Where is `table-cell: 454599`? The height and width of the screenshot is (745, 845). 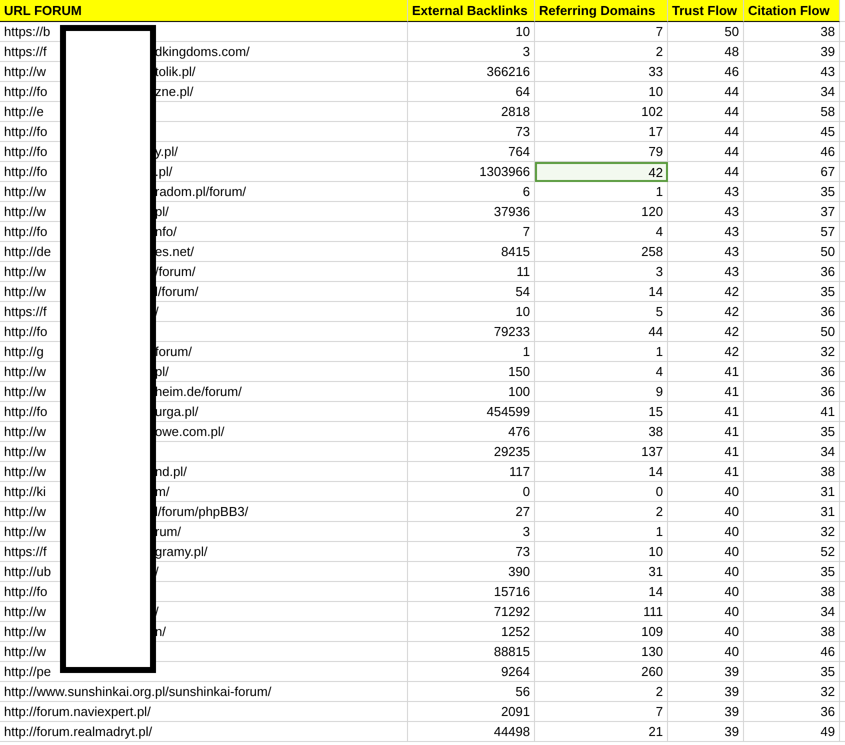 table-cell: 454599 is located at coordinates (471, 412).